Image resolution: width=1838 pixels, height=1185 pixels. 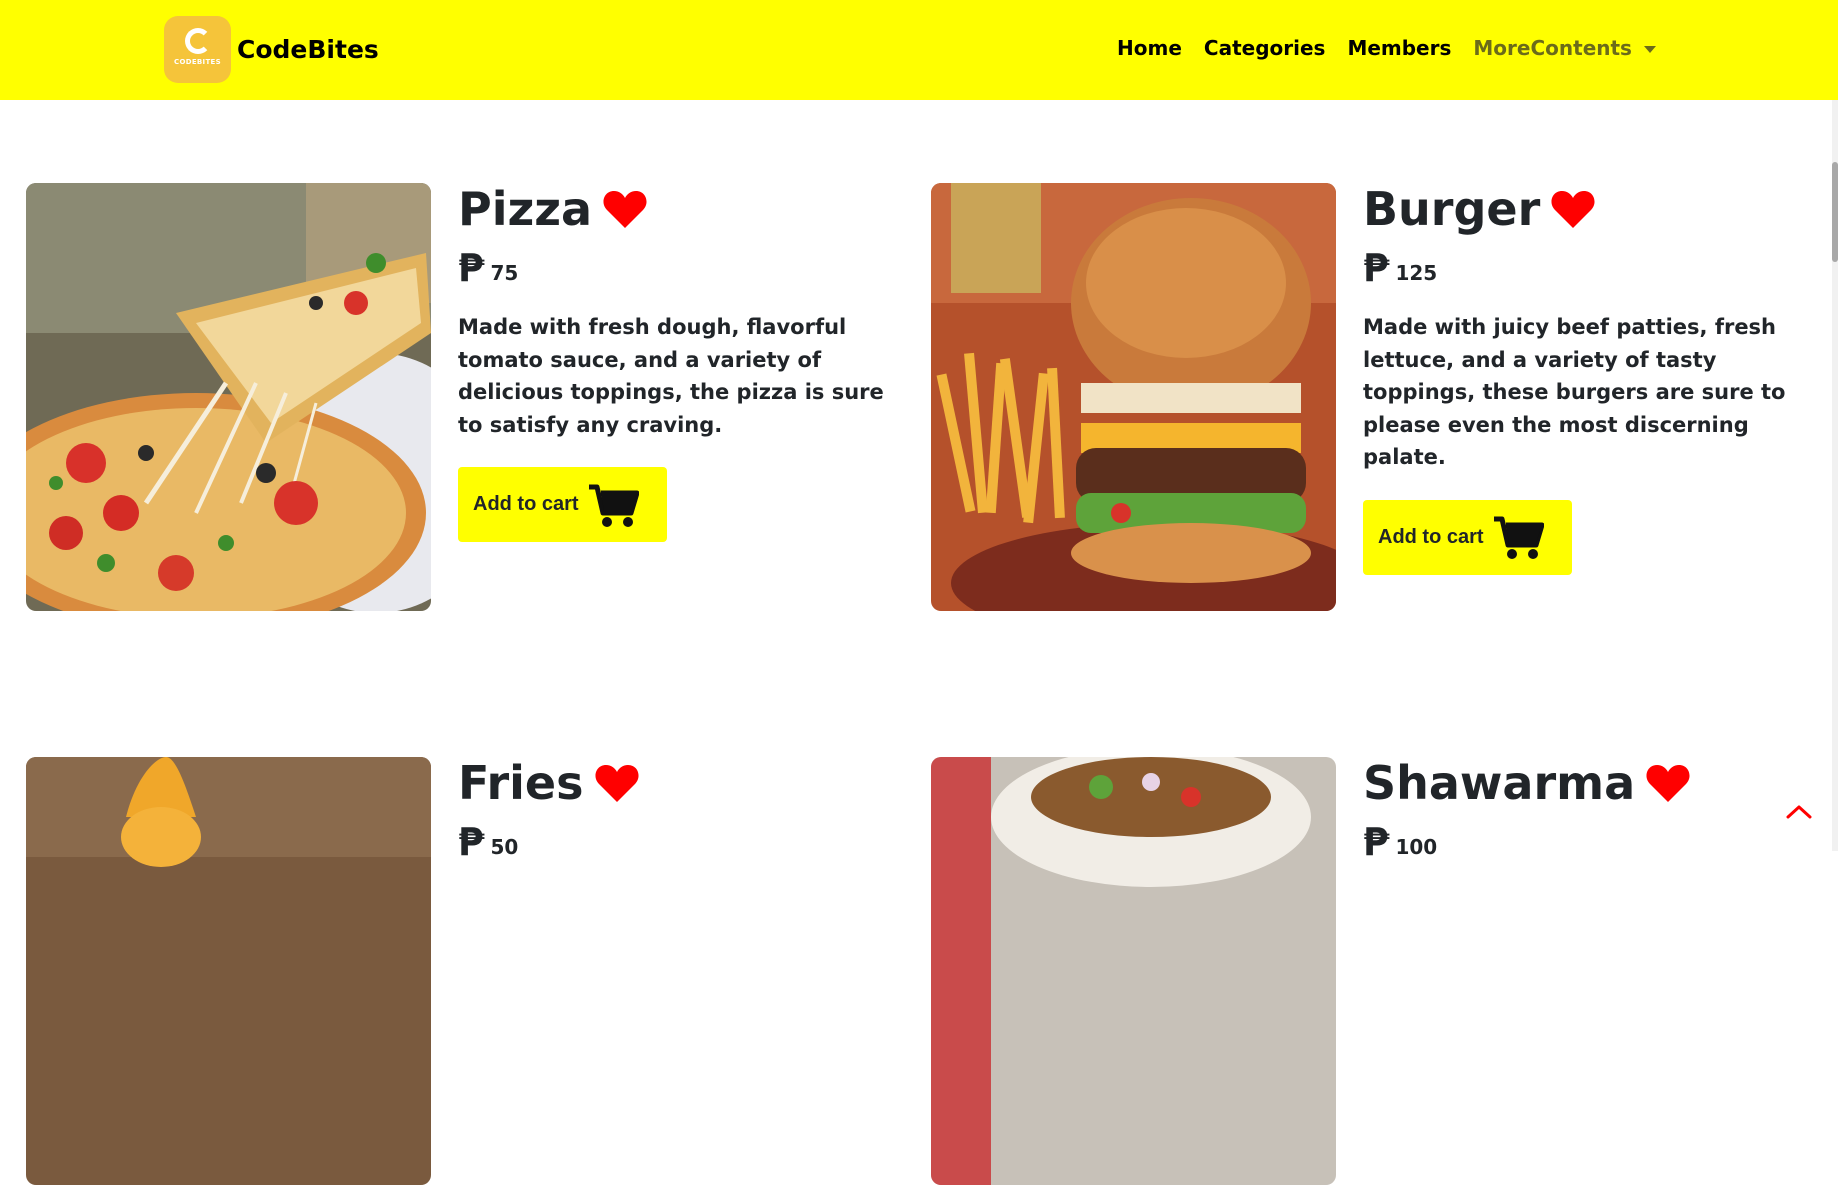 I want to click on shawarma-price-row: ₱ 100, so click(x=1588, y=841).